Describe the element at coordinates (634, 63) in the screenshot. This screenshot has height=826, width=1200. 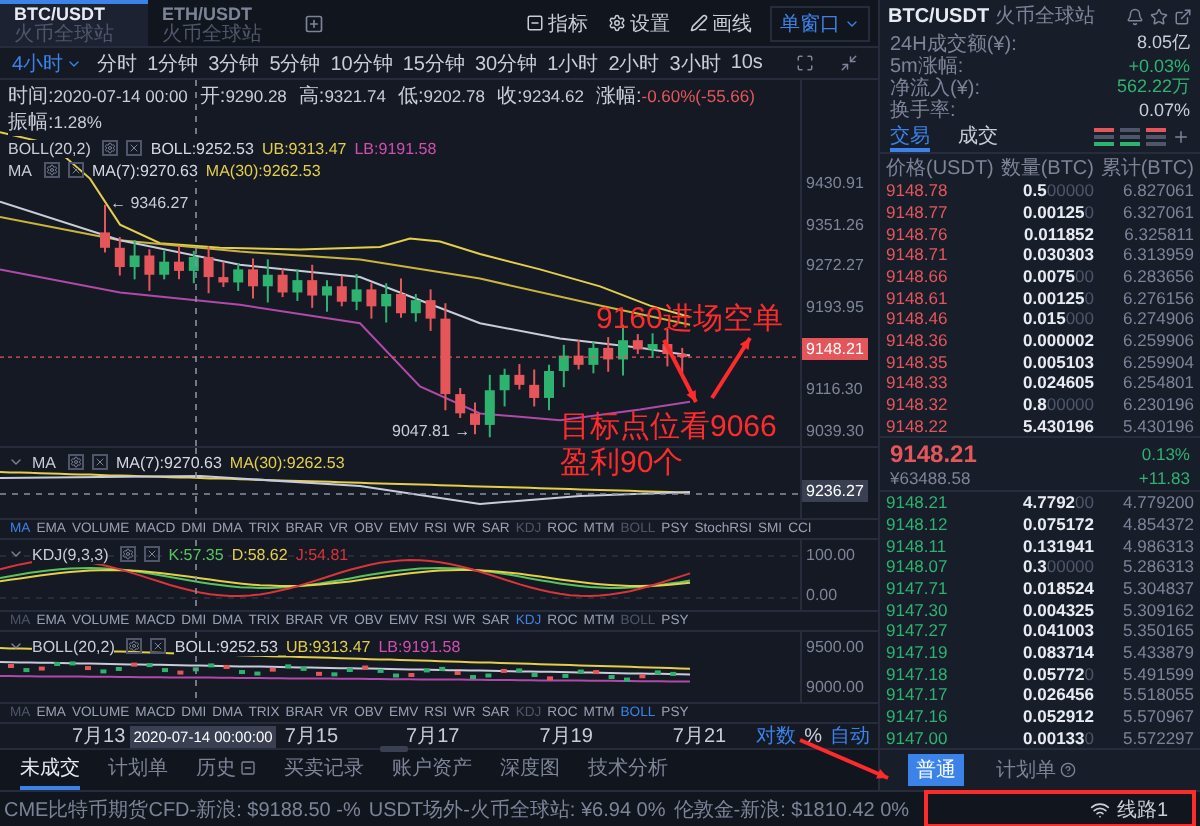
I see `period-button: 2小时` at that location.